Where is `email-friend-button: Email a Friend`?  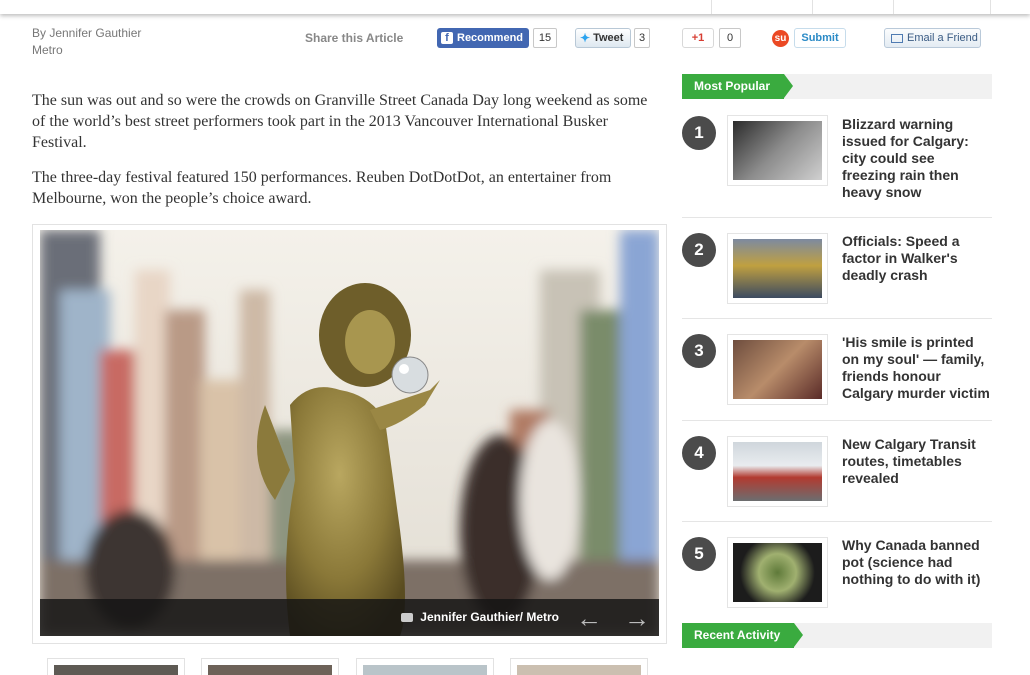
email-friend-button: Email a Friend is located at coordinates (932, 38).